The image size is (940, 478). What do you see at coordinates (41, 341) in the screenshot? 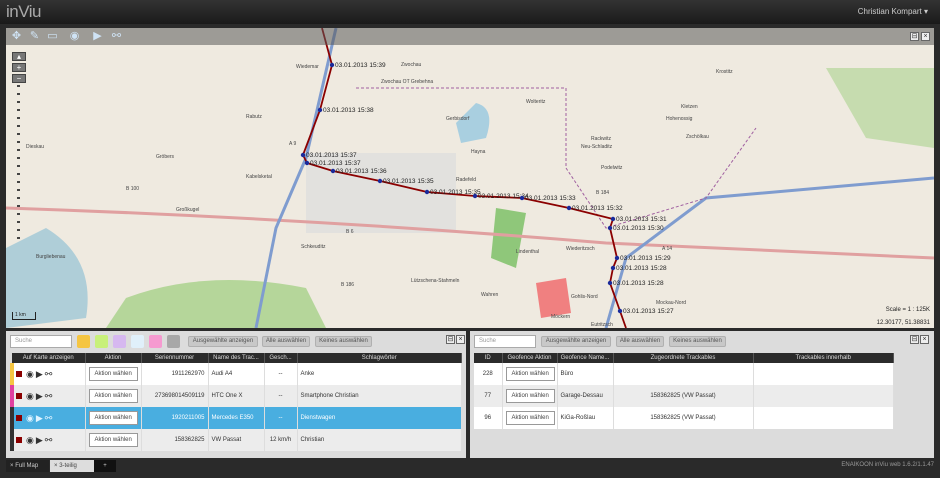
I see `trackables-search-input: Suche` at bounding box center [41, 341].